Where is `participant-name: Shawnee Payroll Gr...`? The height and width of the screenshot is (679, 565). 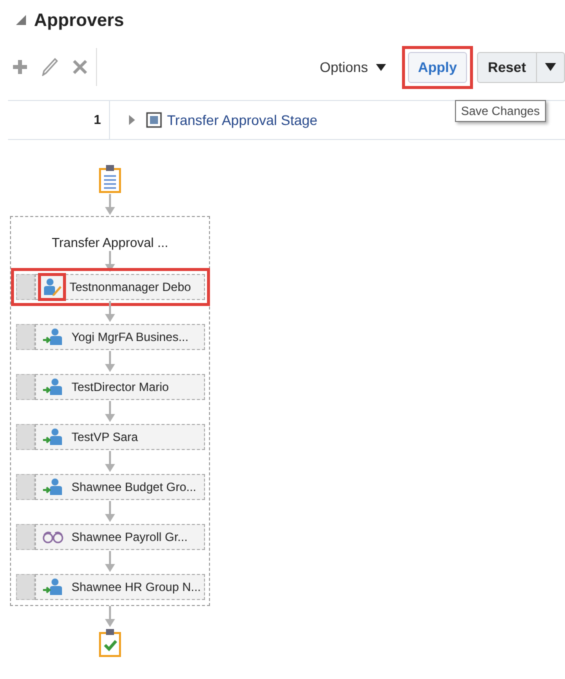
participant-name: Shawnee Payroll Gr... is located at coordinates (130, 537).